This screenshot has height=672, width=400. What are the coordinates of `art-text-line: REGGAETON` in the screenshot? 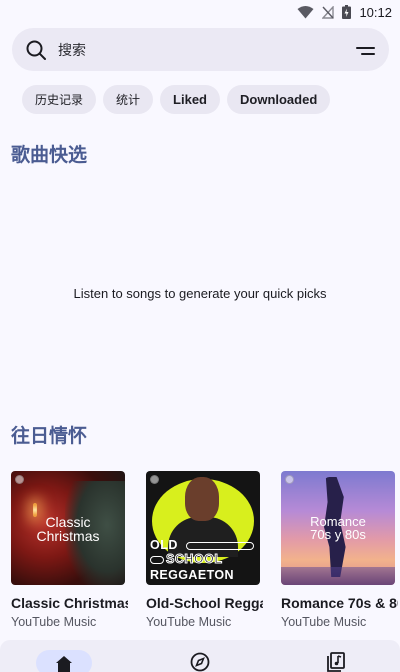 It's located at (192, 575).